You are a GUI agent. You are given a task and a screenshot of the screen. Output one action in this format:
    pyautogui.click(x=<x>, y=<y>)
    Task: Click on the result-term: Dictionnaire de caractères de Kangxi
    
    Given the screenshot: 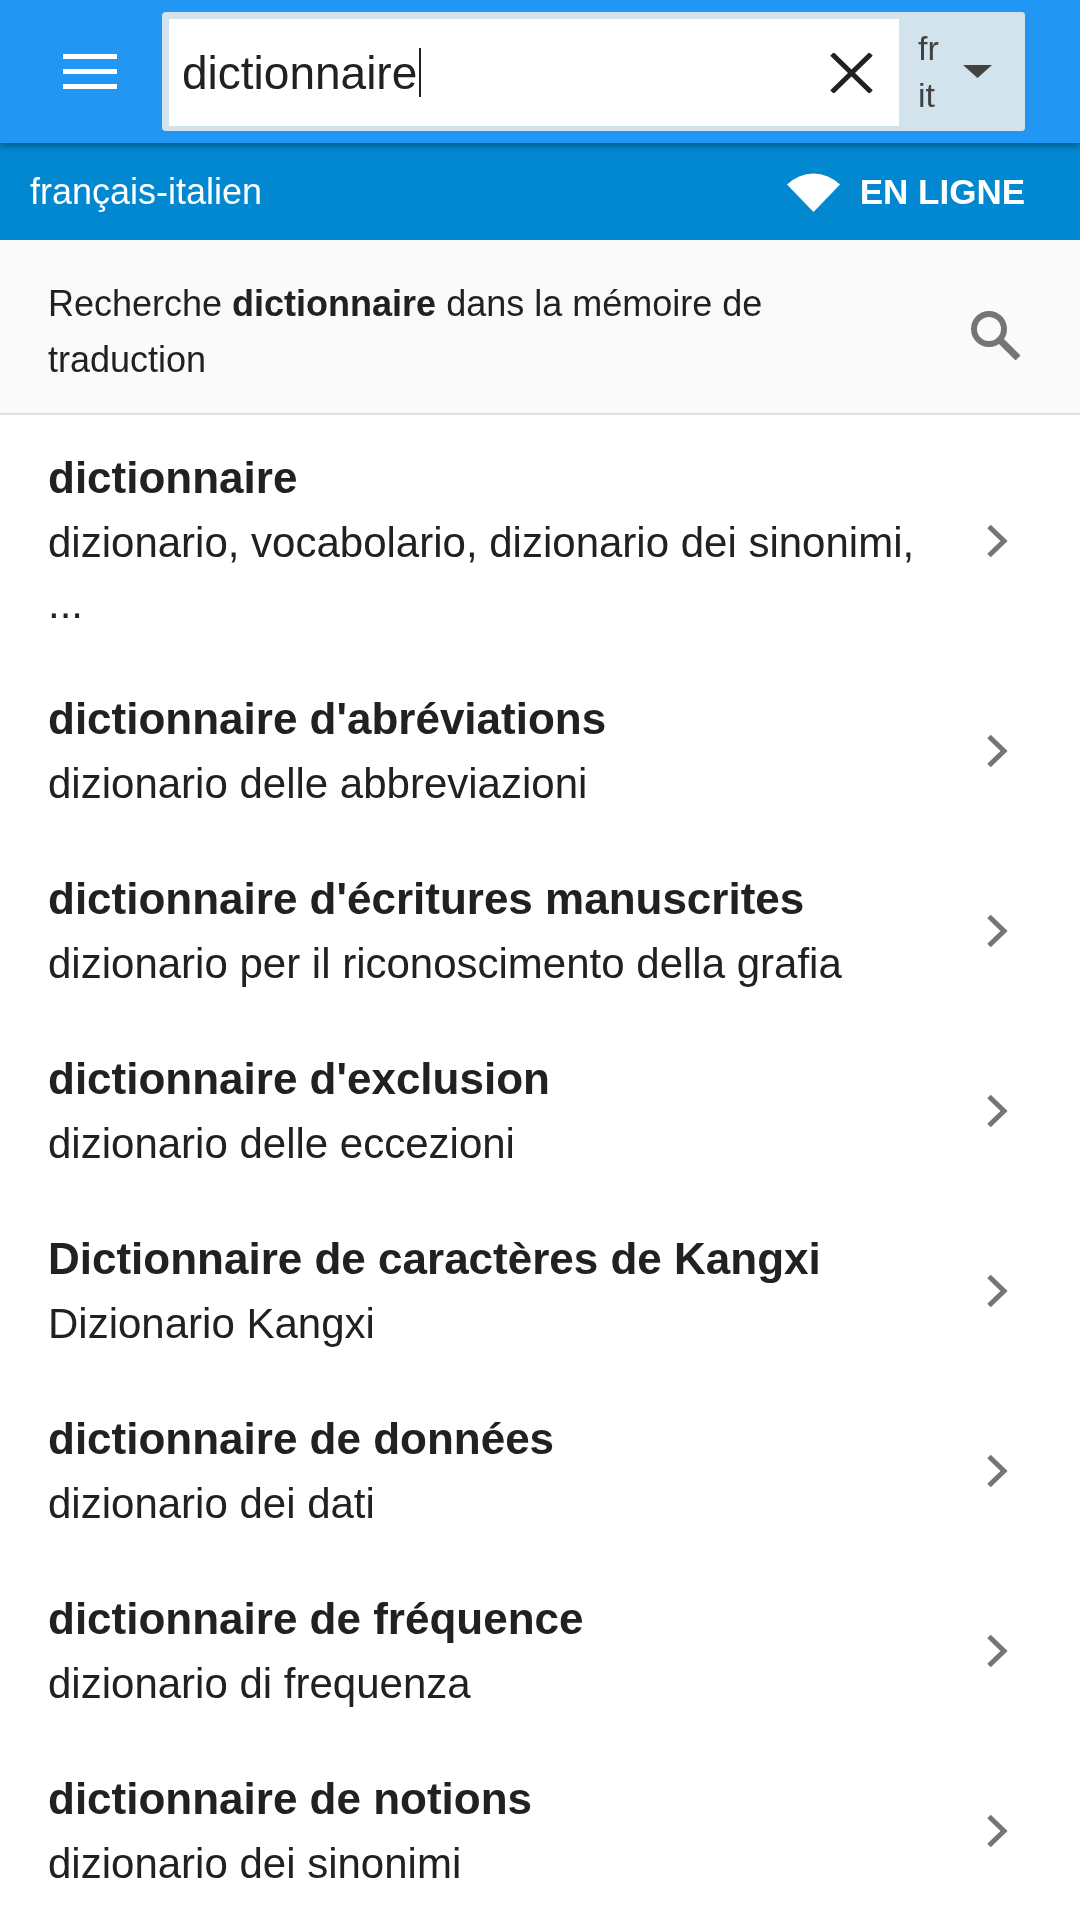 What is the action you would take?
    pyautogui.click(x=435, y=1259)
    